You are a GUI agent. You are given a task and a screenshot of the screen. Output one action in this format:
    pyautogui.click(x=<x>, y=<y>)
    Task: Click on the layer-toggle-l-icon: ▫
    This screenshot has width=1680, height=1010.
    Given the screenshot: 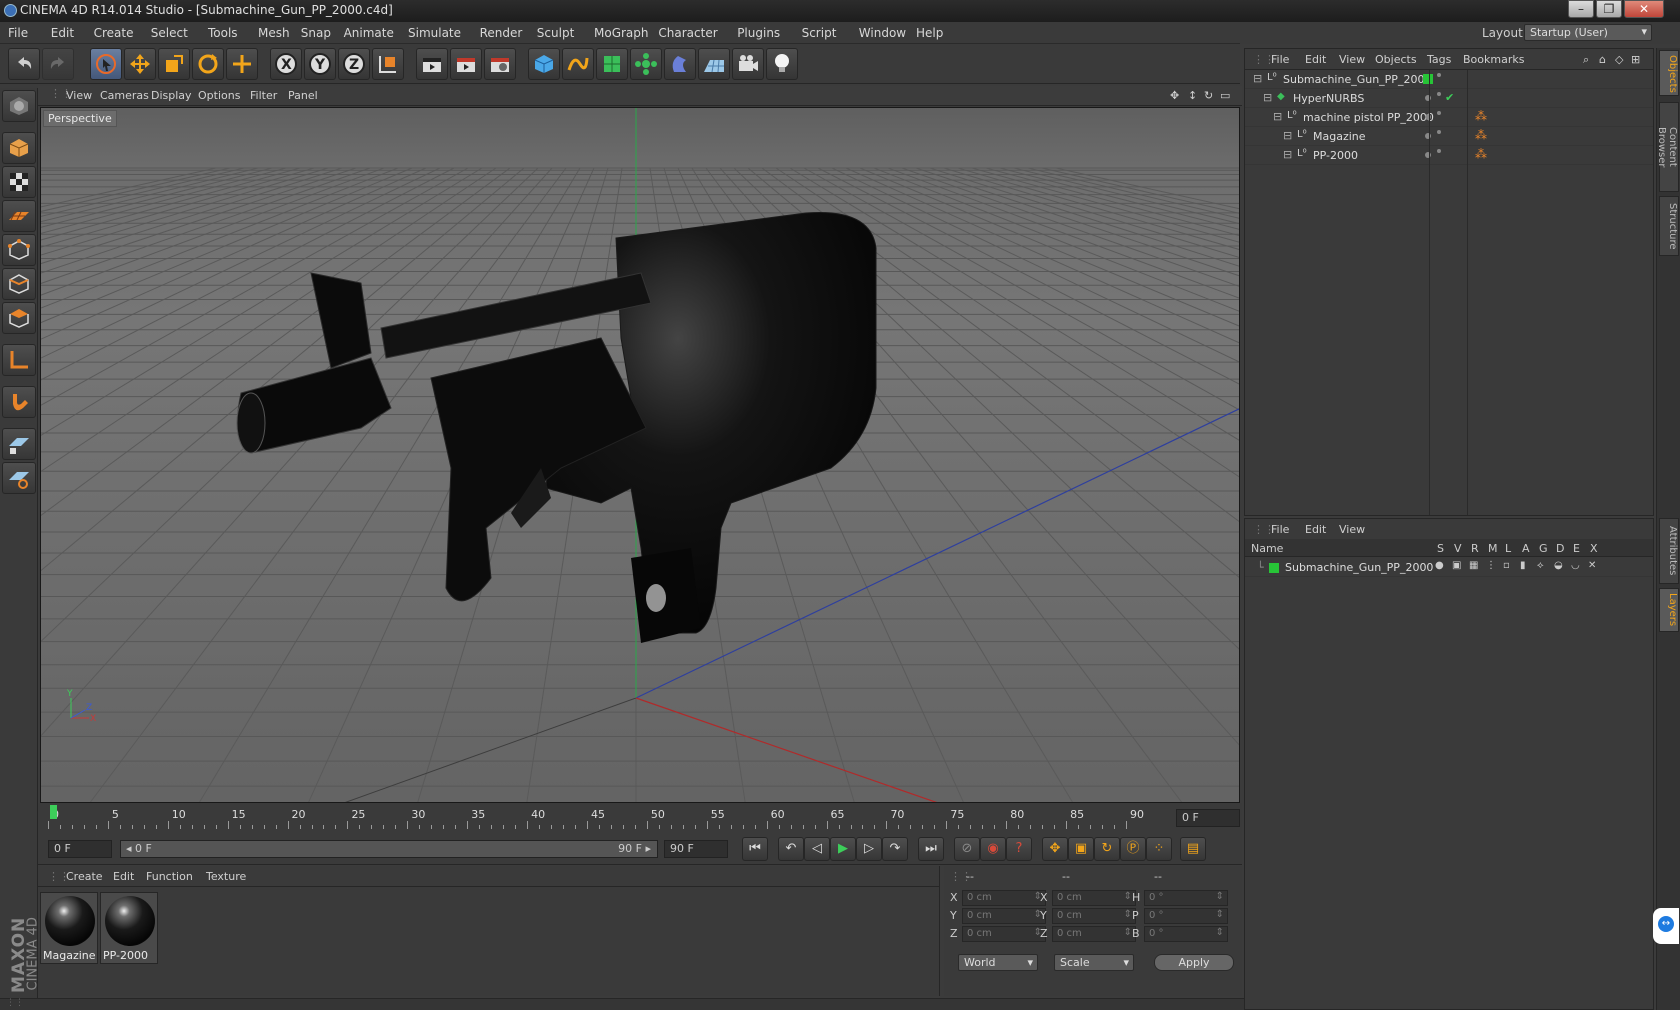 What is the action you would take?
    pyautogui.click(x=1506, y=565)
    